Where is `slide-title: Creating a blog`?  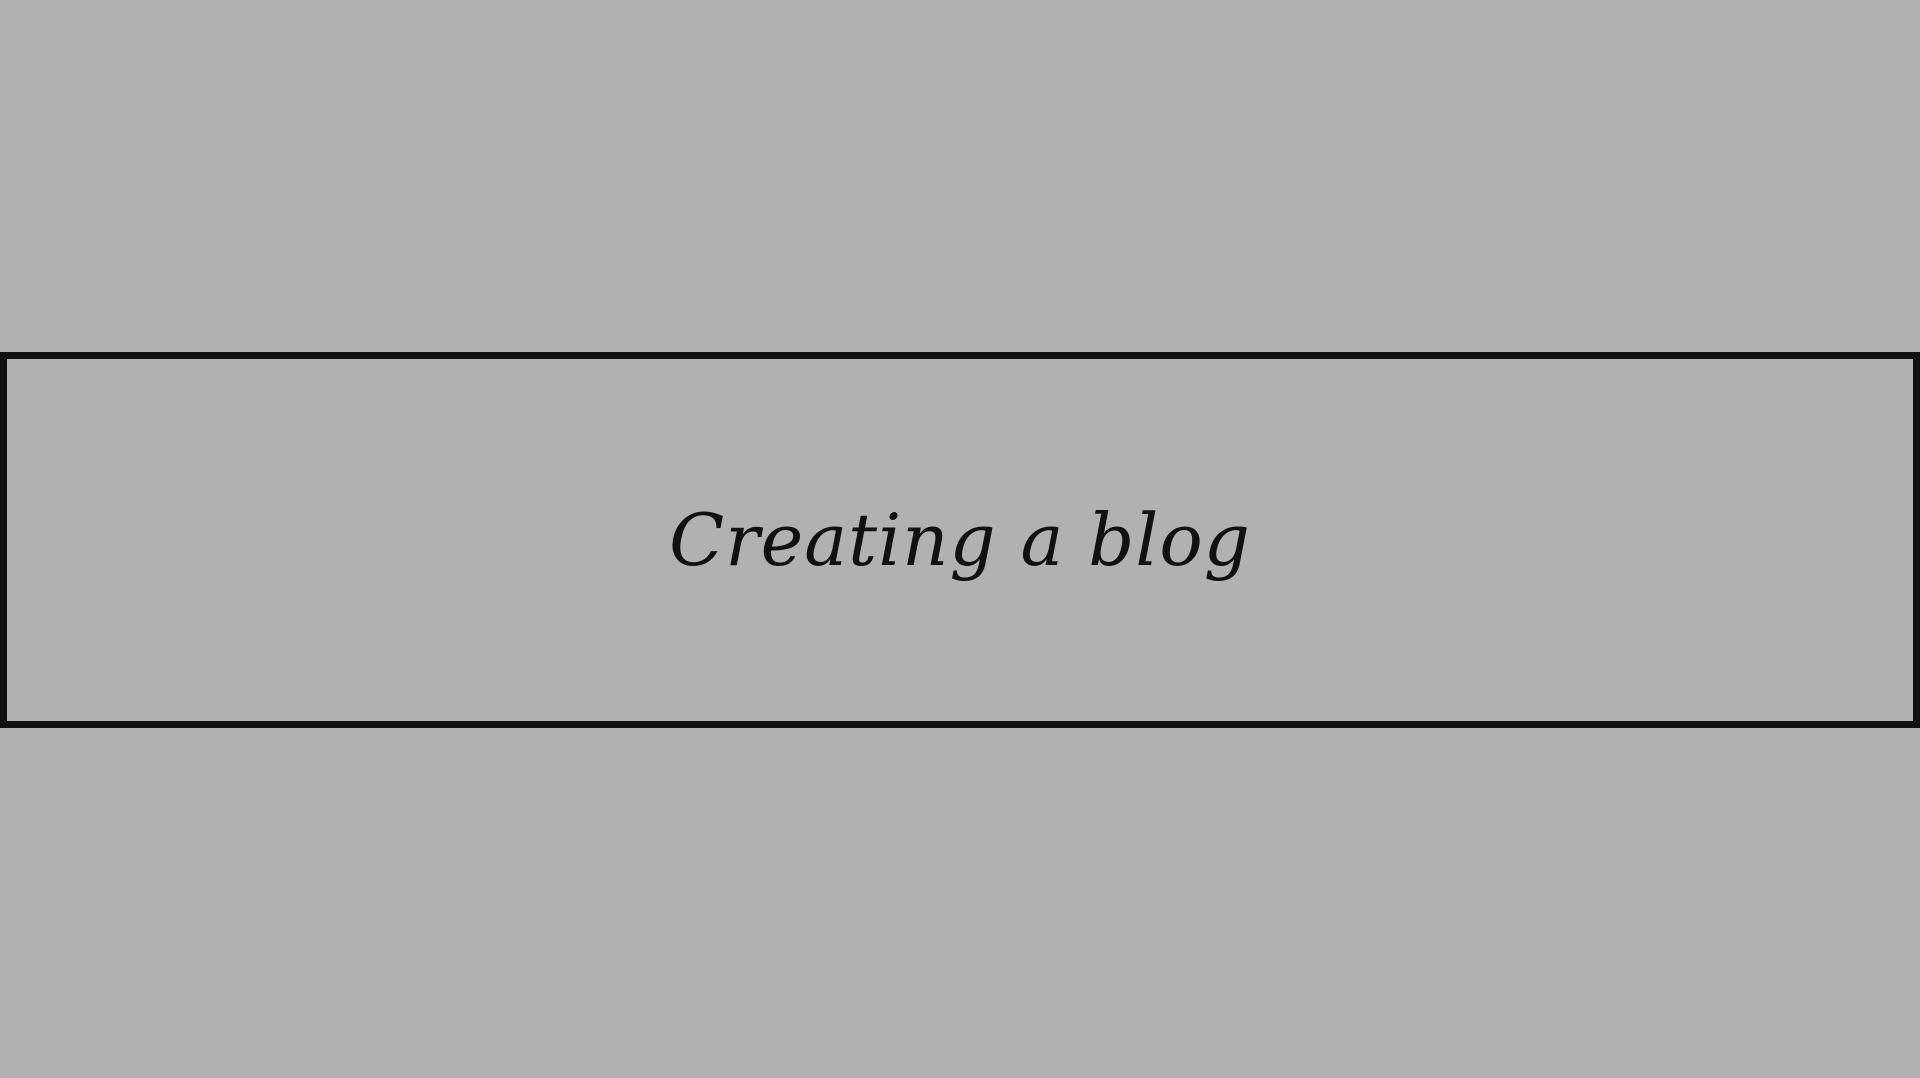
slide-title: Creating a blog is located at coordinates (960, 540).